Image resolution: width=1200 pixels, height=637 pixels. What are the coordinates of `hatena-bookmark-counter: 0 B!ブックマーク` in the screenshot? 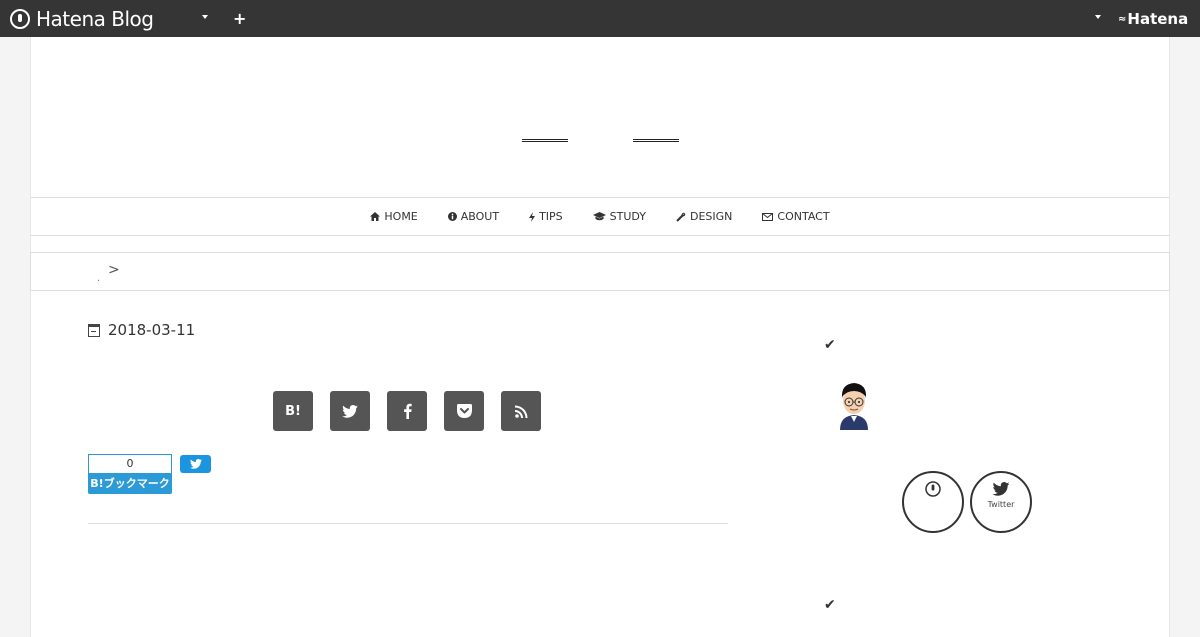 It's located at (130, 474).